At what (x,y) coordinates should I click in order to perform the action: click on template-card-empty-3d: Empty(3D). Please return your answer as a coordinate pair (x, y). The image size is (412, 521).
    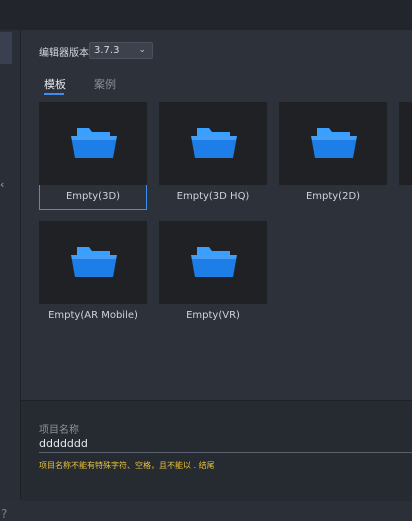
    Looking at the image, I should click on (93, 156).